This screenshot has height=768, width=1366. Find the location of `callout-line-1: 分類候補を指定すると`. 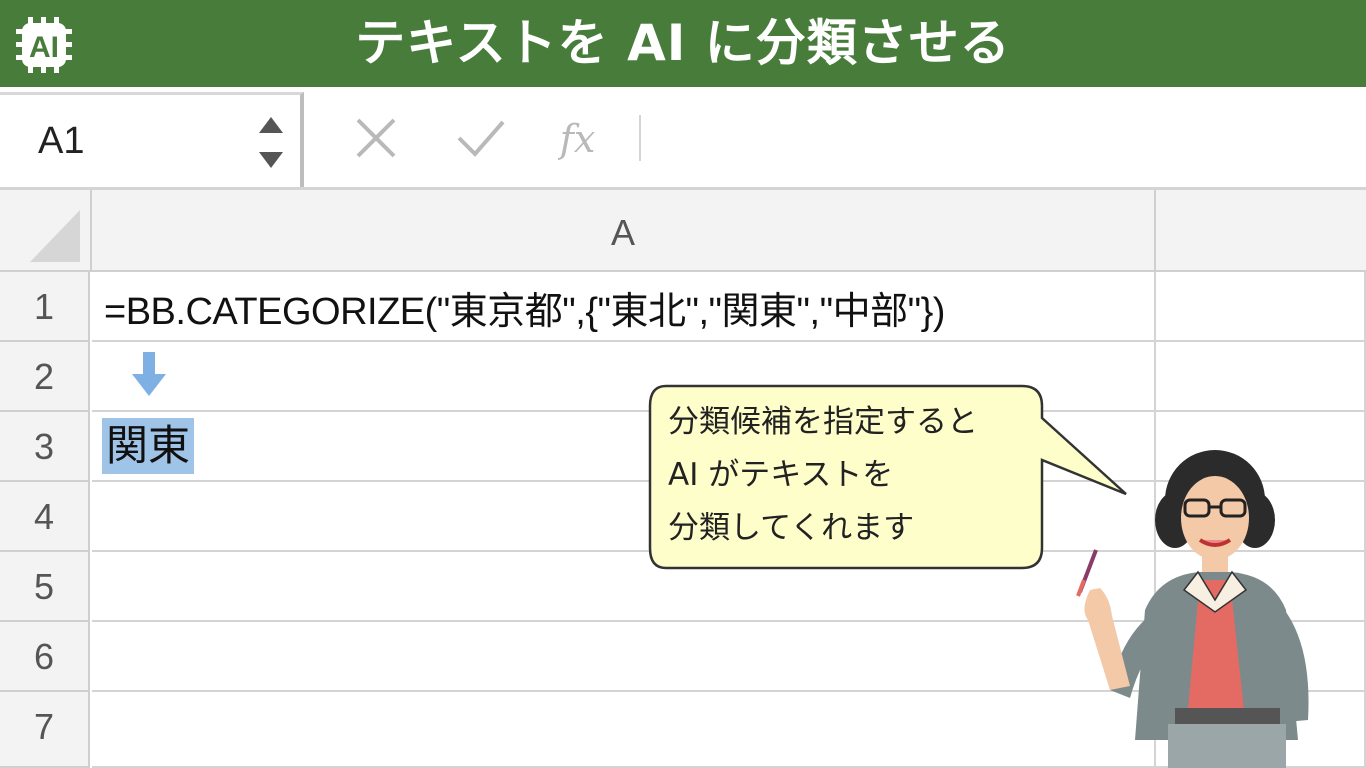

callout-line-1: 分類候補を指定すると is located at coordinates (823, 422).